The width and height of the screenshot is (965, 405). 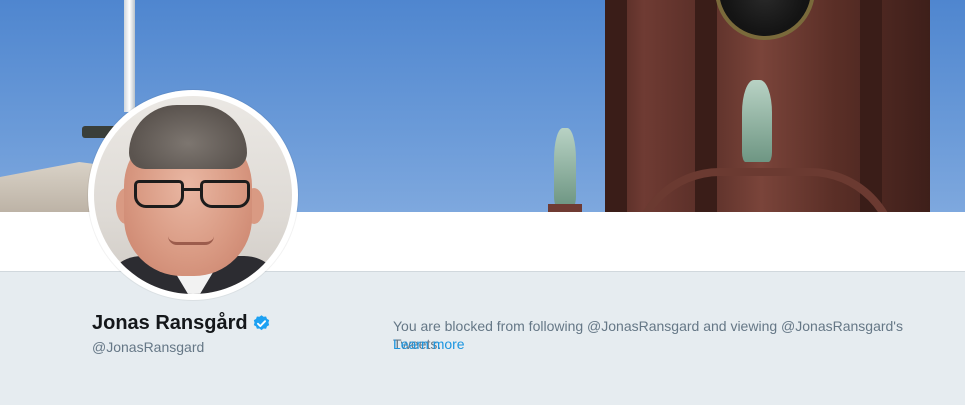 I want to click on avatar-mouth, so click(x=191, y=240).